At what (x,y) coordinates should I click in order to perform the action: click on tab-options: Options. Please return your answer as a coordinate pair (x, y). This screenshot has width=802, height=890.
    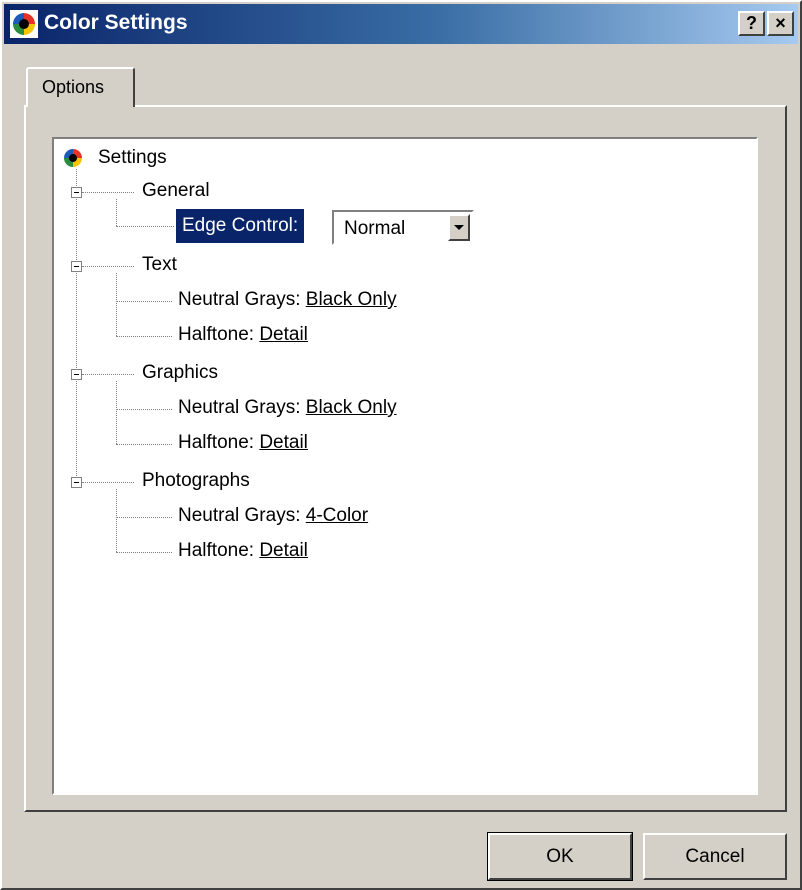
    Looking at the image, I should click on (80, 87).